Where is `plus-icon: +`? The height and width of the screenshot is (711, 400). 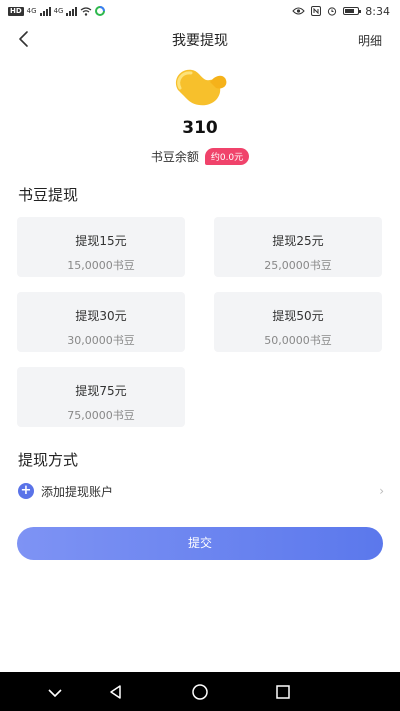 plus-icon: + is located at coordinates (26, 491).